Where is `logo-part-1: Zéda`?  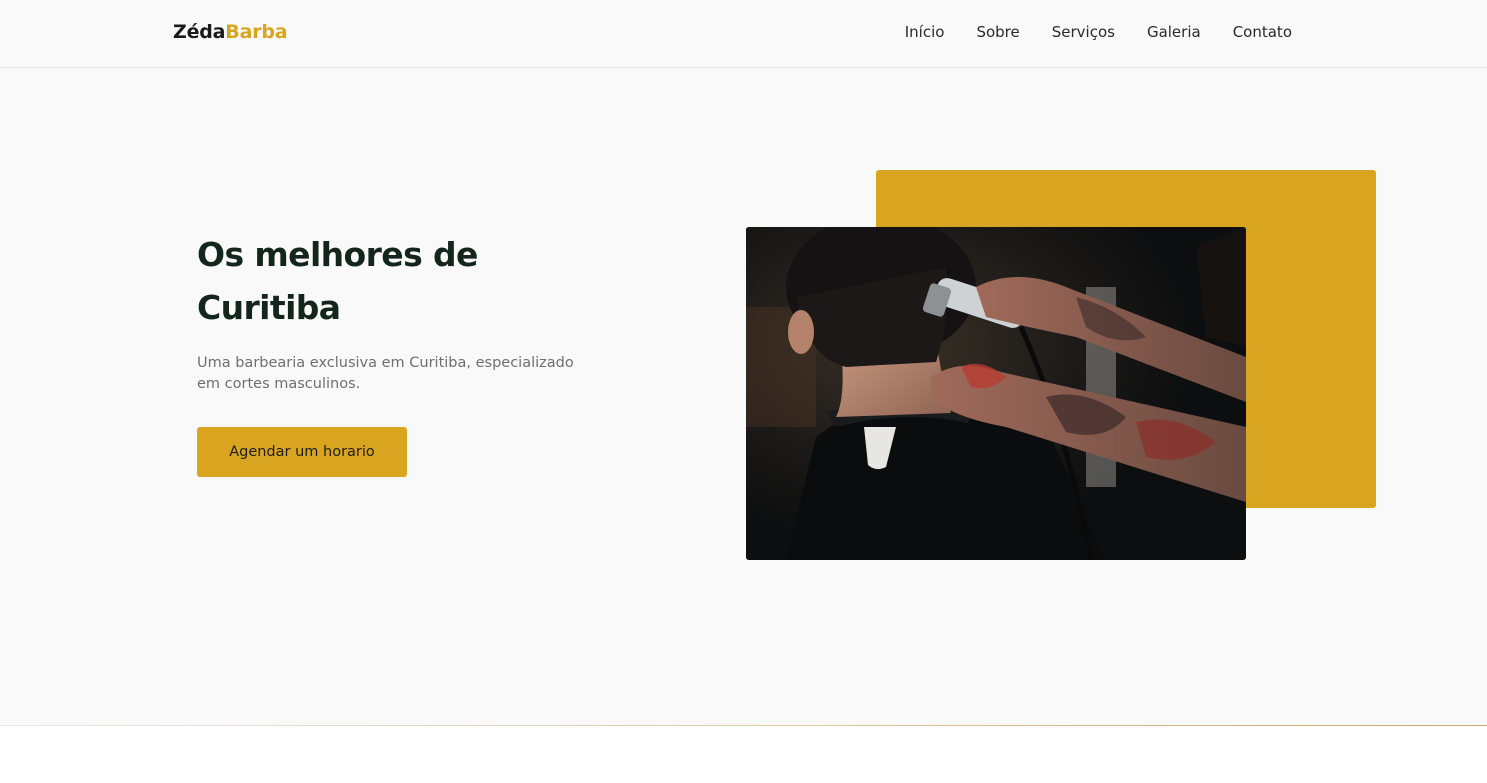 logo-part-1: Zéda is located at coordinates (199, 32).